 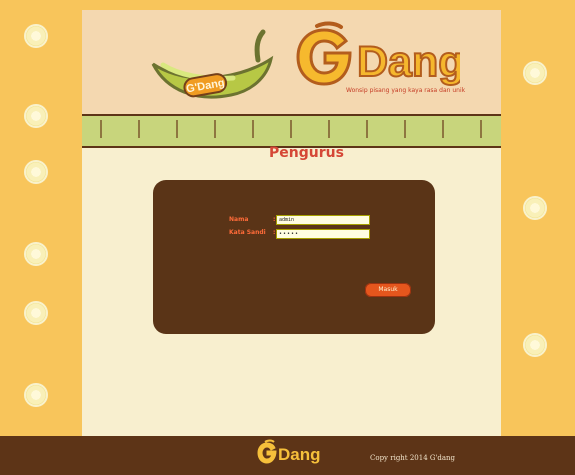 I want to click on username-input: admin, so click(x=323, y=220).